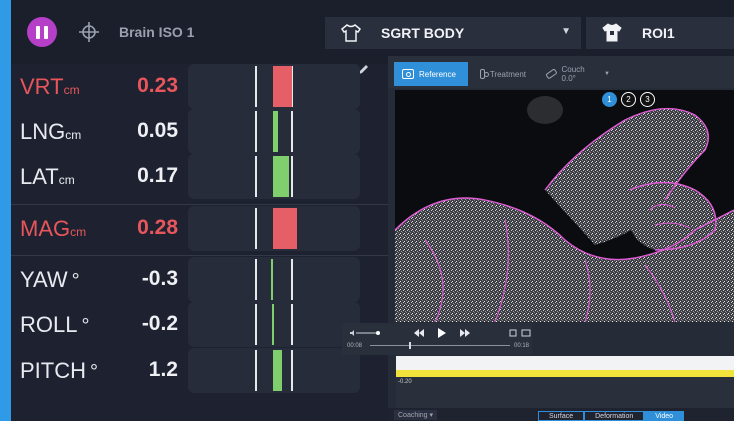  What do you see at coordinates (53, 370) in the screenshot?
I see `metric-name-text: PITCH` at bounding box center [53, 370].